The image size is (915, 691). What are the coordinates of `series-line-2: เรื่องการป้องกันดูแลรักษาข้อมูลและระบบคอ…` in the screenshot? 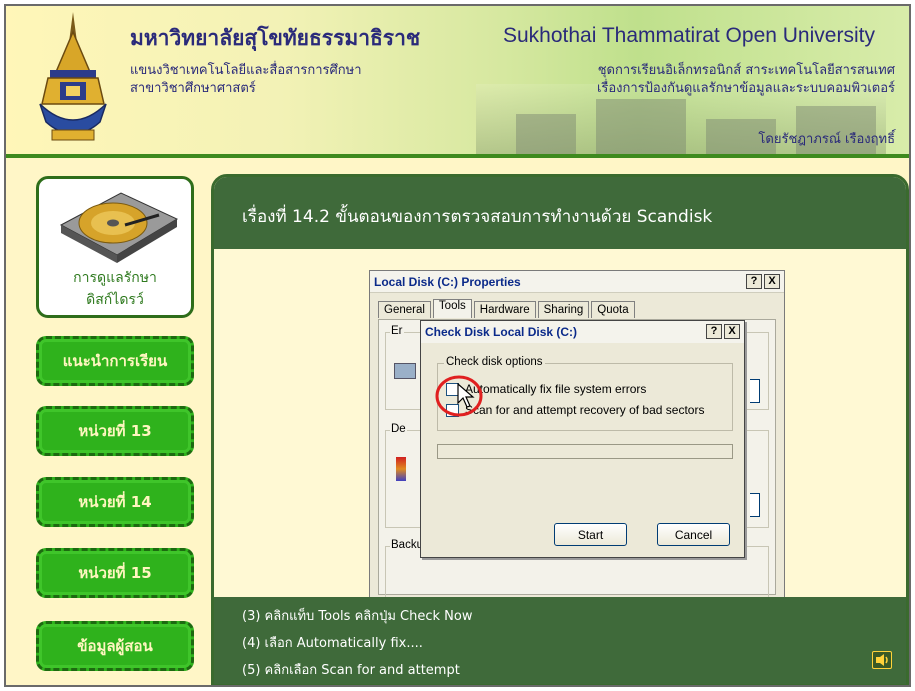 It's located at (745, 88).